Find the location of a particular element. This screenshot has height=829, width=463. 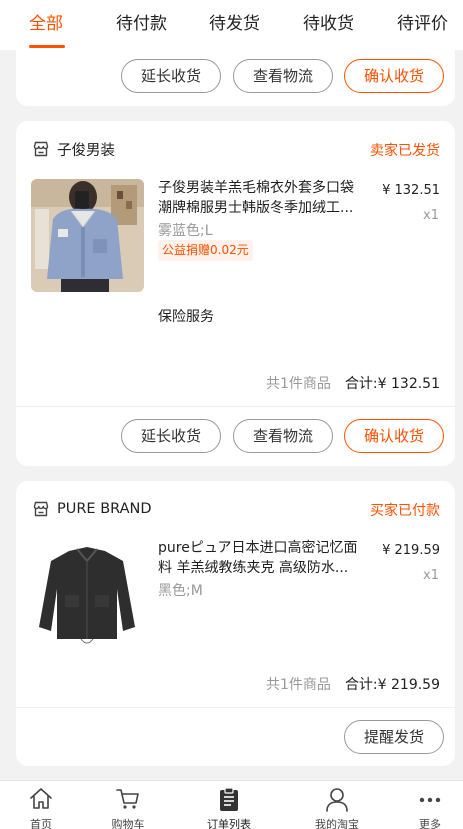

charity-promo-badge: 公益捐赠0.02元 is located at coordinates (205, 250).